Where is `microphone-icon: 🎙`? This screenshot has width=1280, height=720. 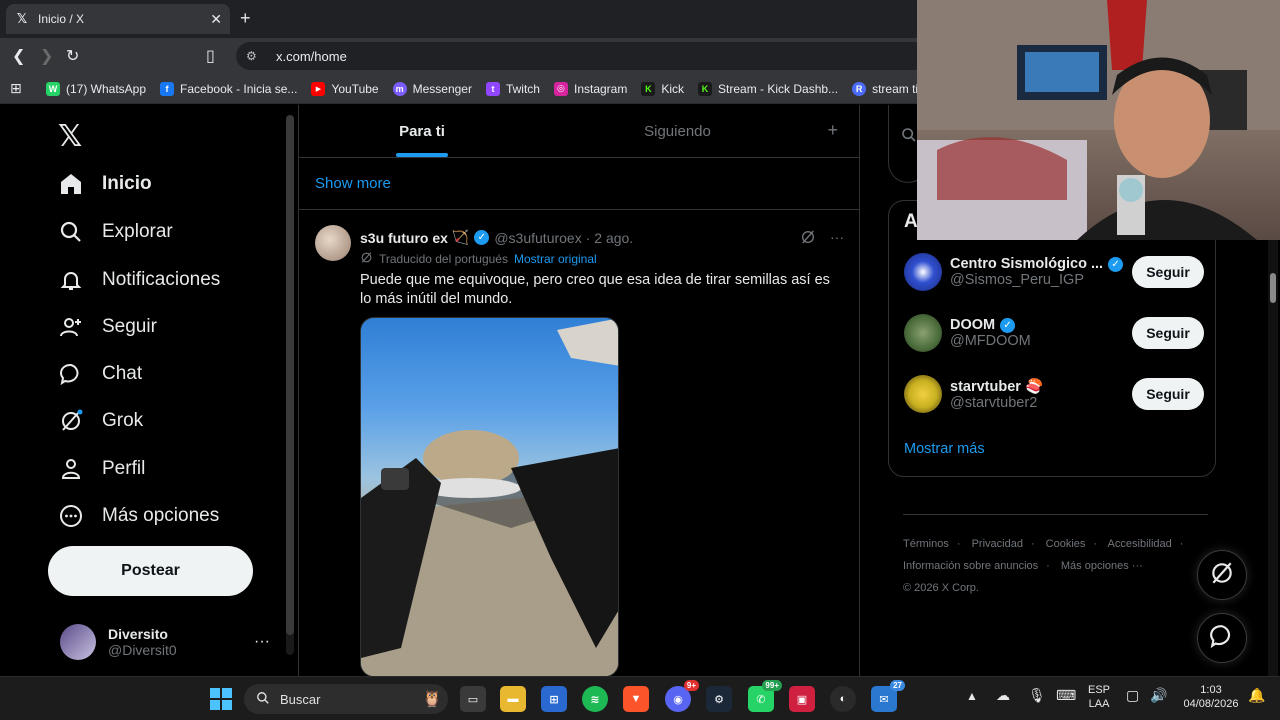
microphone-icon: 🎙 is located at coordinates (1037, 695).